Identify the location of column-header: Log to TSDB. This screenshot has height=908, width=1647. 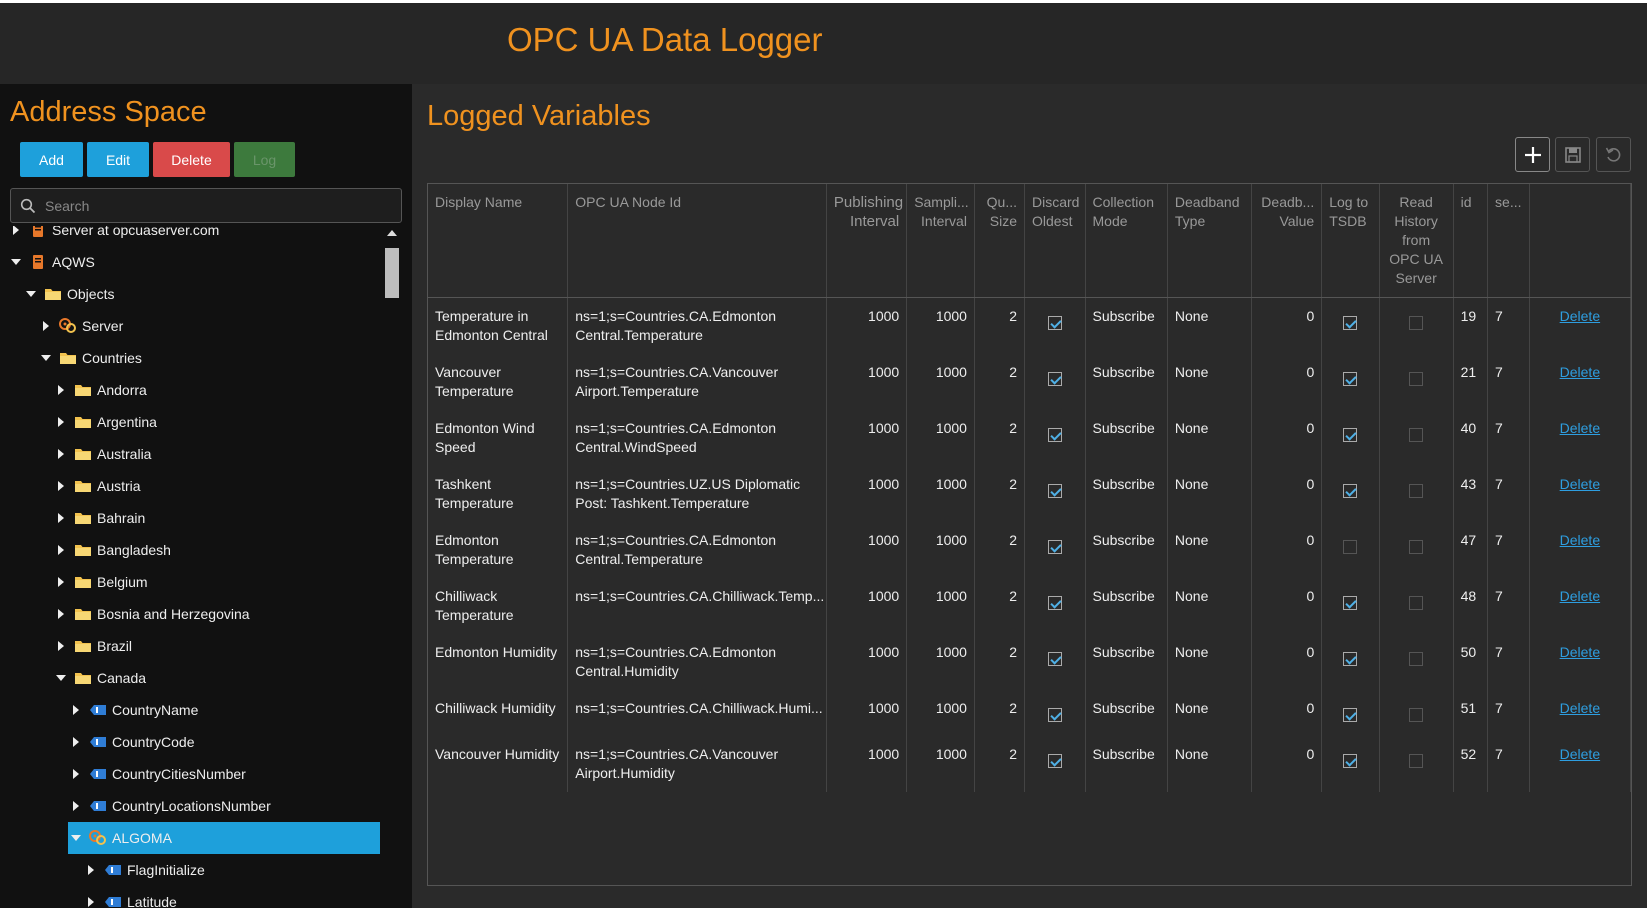
(1350, 241).